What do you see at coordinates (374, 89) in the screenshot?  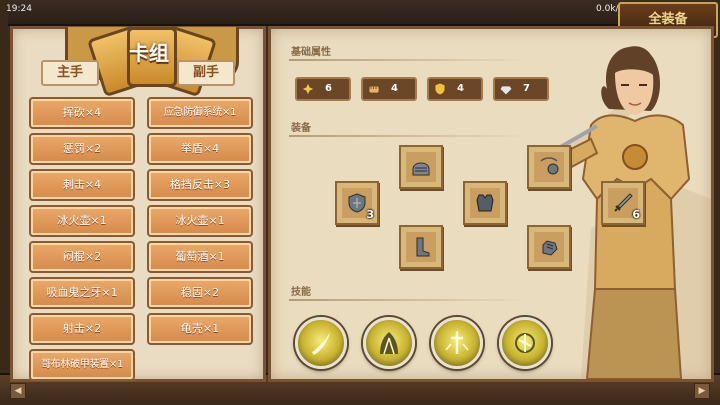 I see `fist-icon` at bounding box center [374, 89].